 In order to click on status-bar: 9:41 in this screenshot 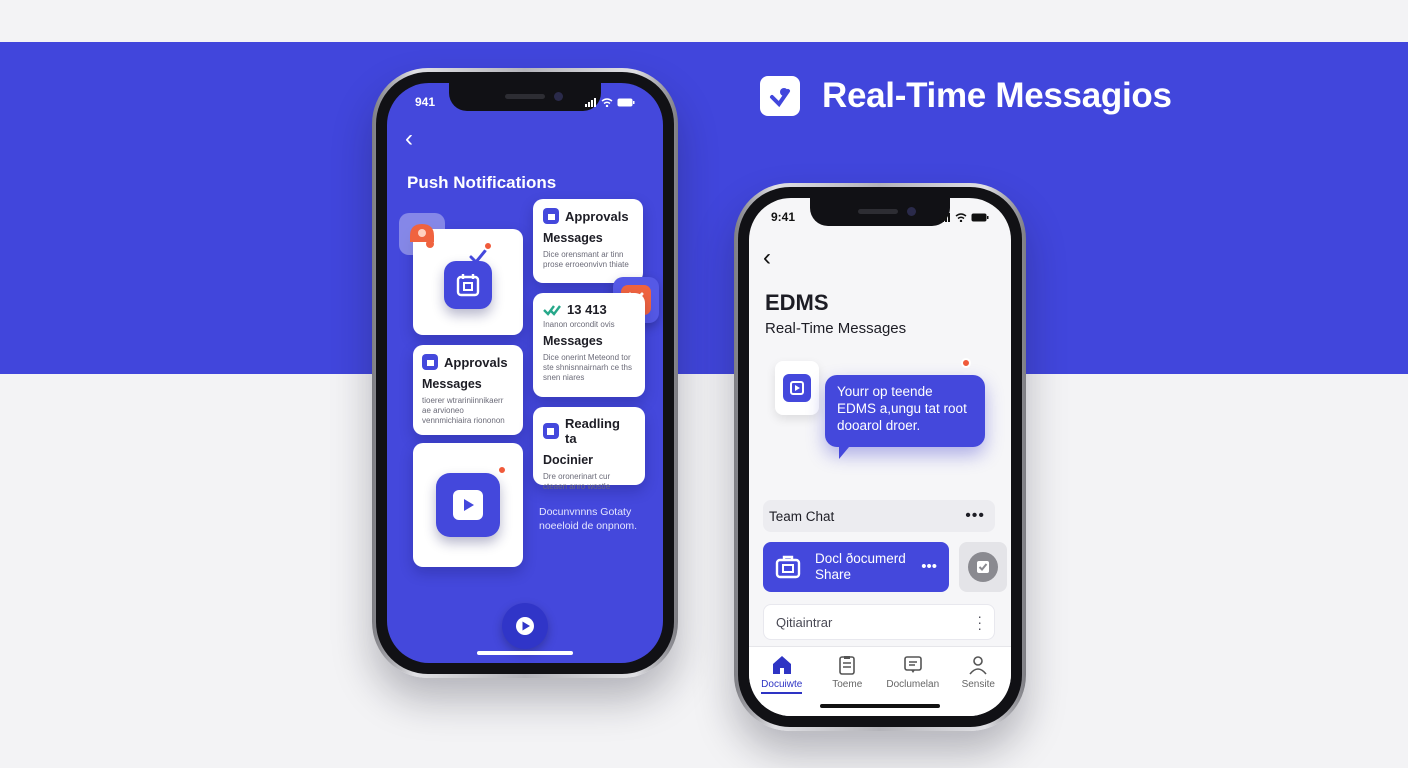, I will do `click(880, 217)`.